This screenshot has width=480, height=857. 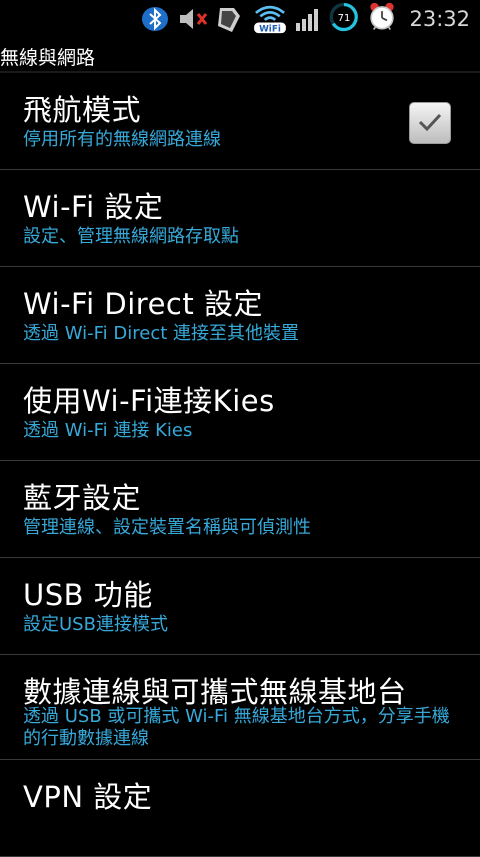 I want to click on battery-icon: 71, so click(x=343, y=17).